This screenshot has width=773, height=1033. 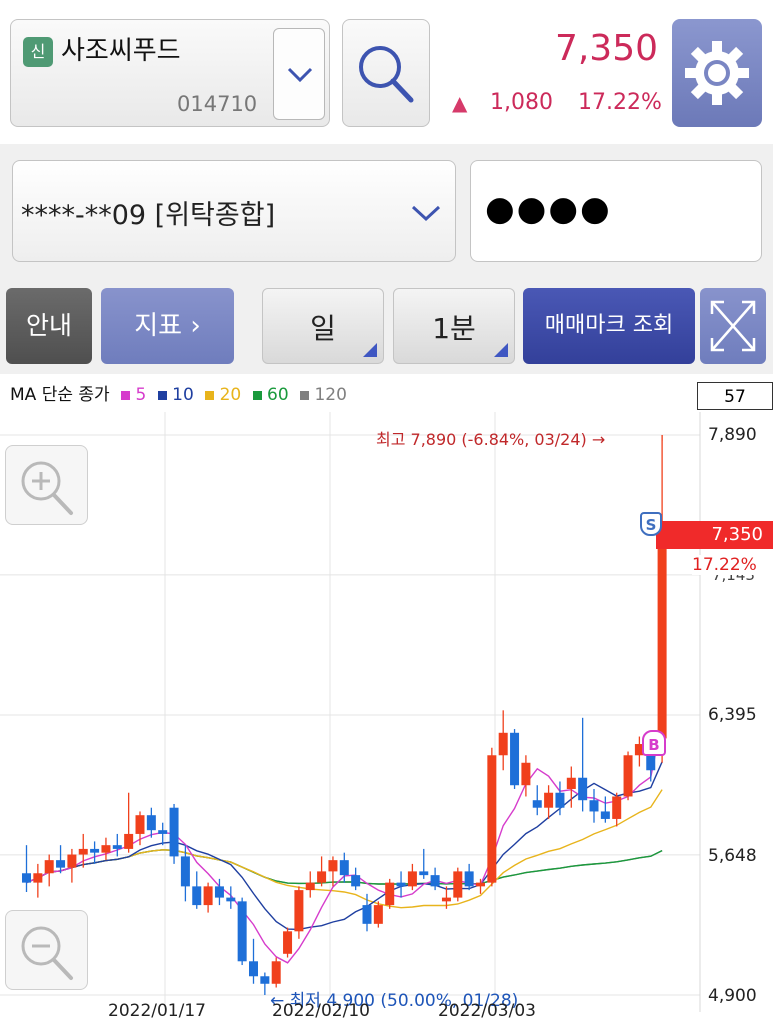 What do you see at coordinates (521, 102) in the screenshot?
I see `price-change: 1,080` at bounding box center [521, 102].